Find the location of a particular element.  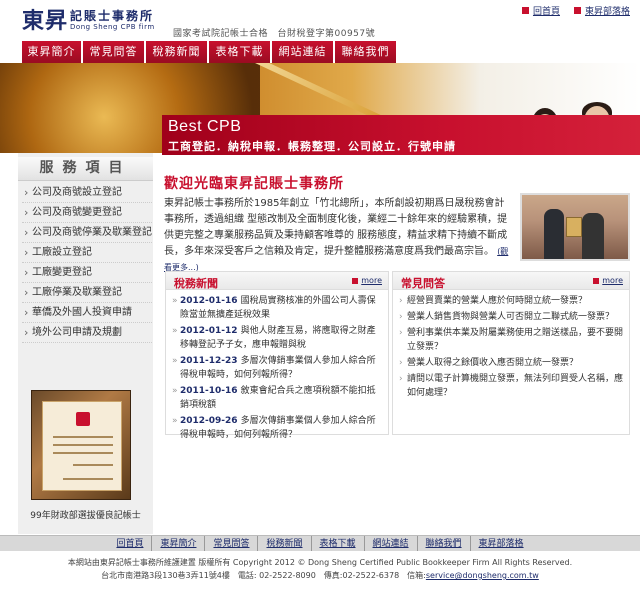

sidebar-item-company-change: 公司及商號變更登記 is located at coordinates (87, 213).